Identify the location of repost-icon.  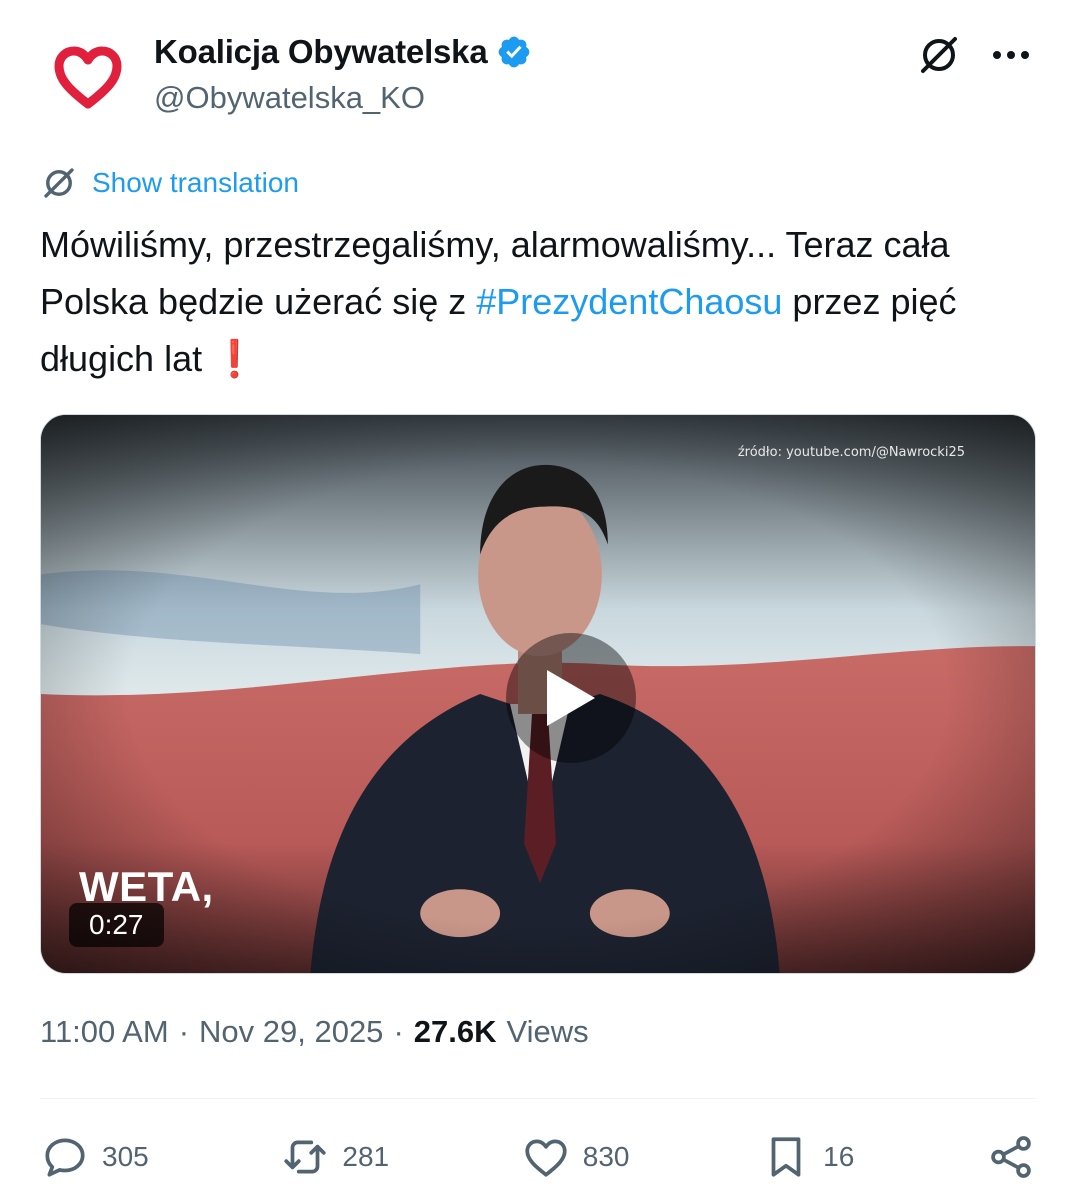
(305, 1157).